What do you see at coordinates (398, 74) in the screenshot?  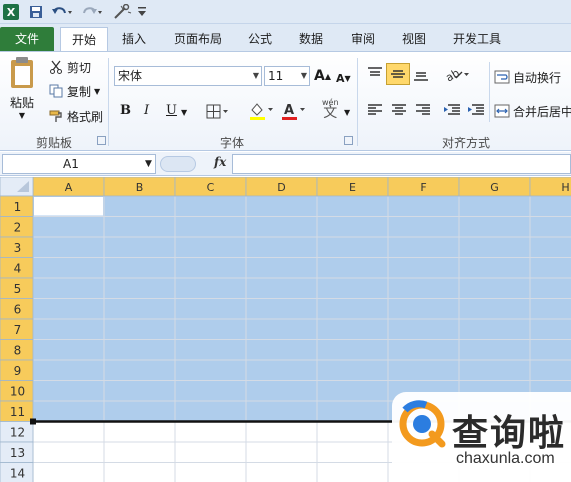 I see `align-middle-icon` at bounding box center [398, 74].